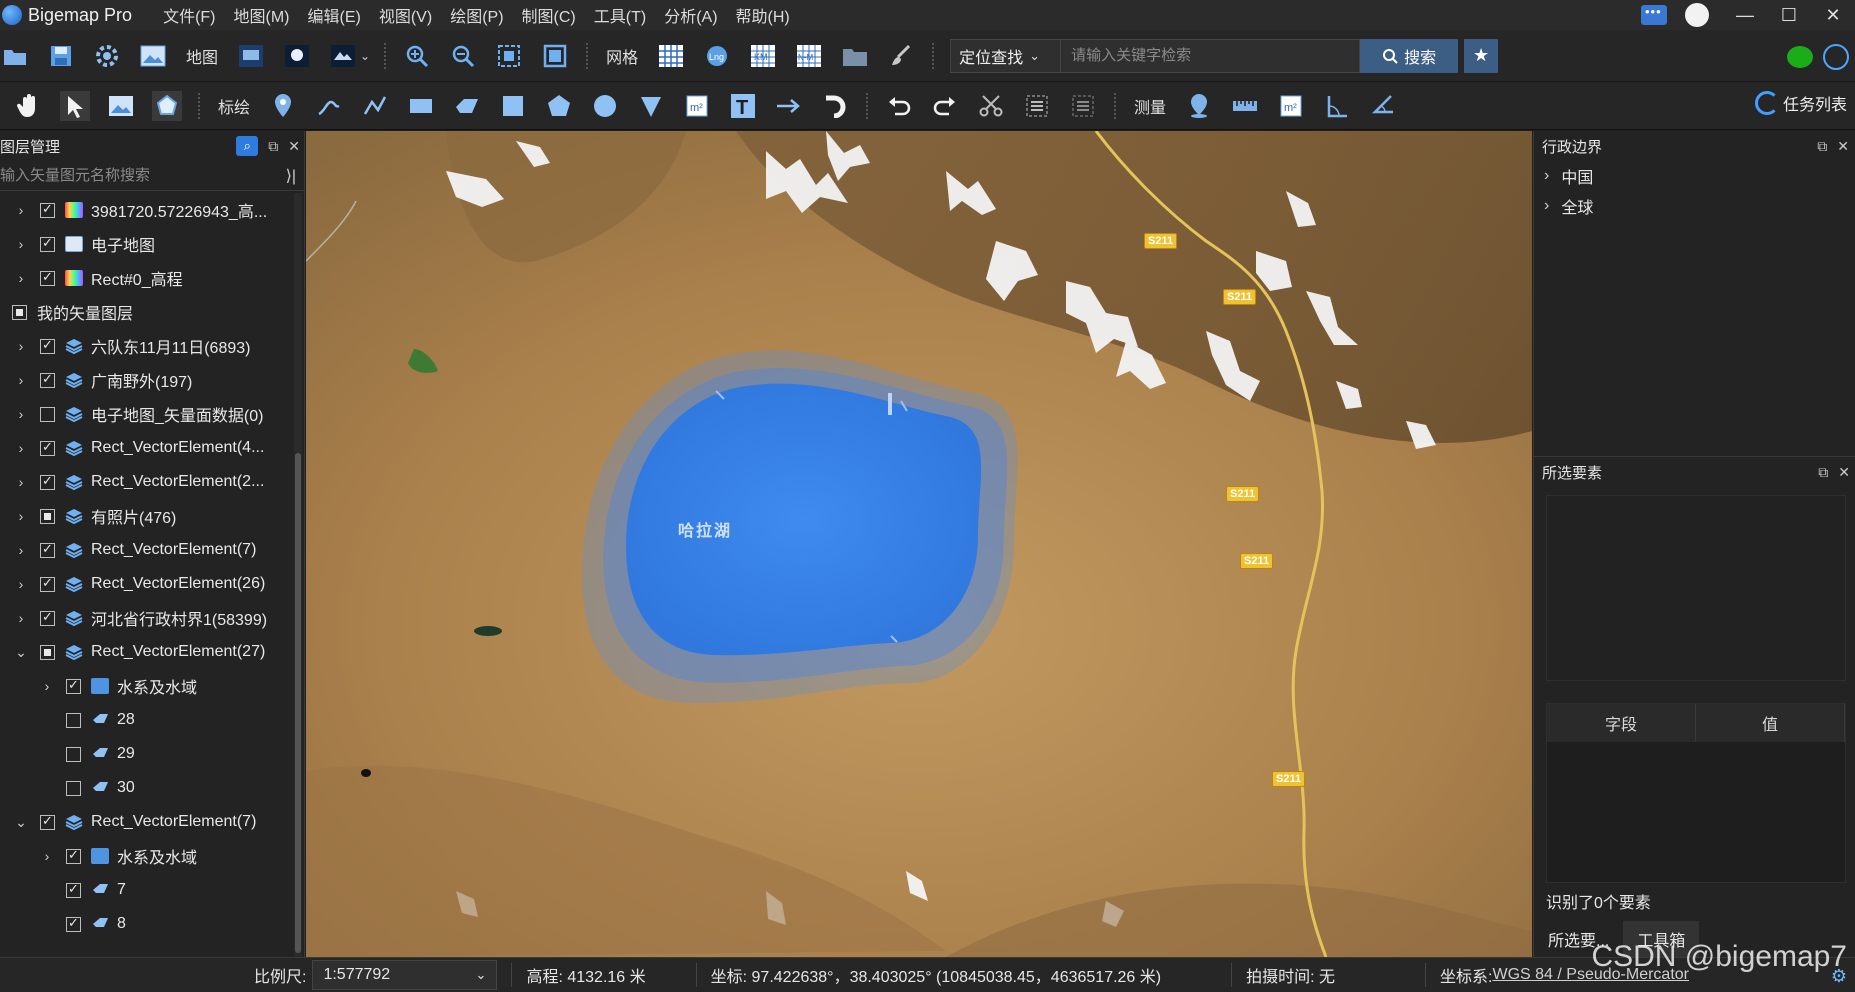 This screenshot has height=992, width=1855. Describe the element at coordinates (1745, 15) in the screenshot. I see `minimize-button: —` at that location.